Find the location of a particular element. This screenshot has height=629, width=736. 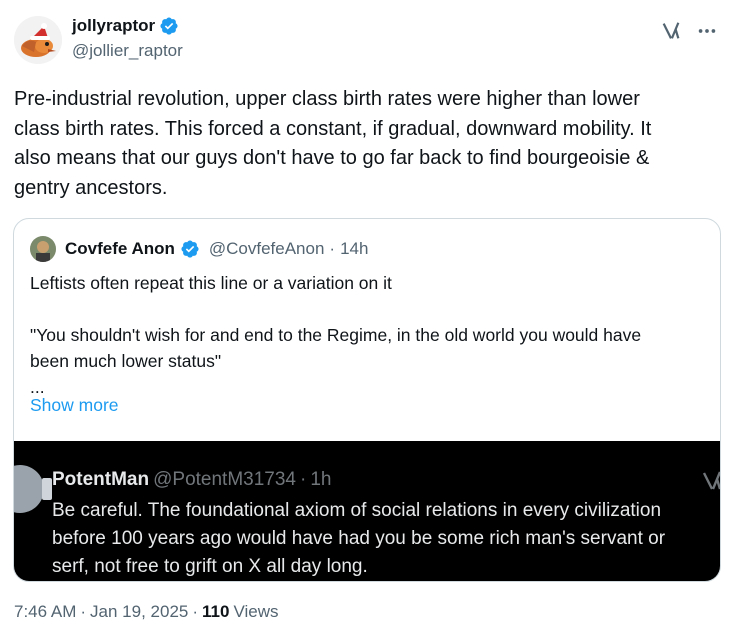

author-display-name: jollyraptor is located at coordinates (113, 26).